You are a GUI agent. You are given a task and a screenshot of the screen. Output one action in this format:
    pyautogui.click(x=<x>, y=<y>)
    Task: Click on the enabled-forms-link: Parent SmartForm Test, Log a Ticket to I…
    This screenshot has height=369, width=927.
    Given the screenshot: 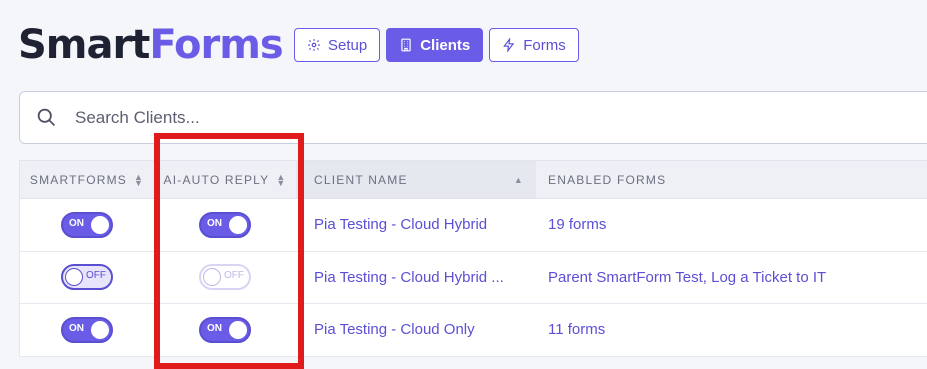 What is the action you would take?
    pyautogui.click(x=731, y=278)
    